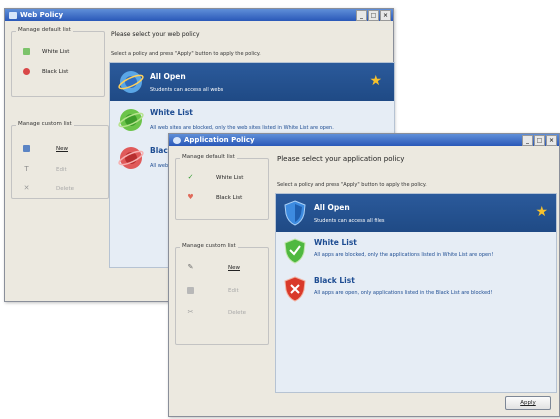  Describe the element at coordinates (45, 169) in the screenshot. I see `custom-edit-item: T Edit` at that location.